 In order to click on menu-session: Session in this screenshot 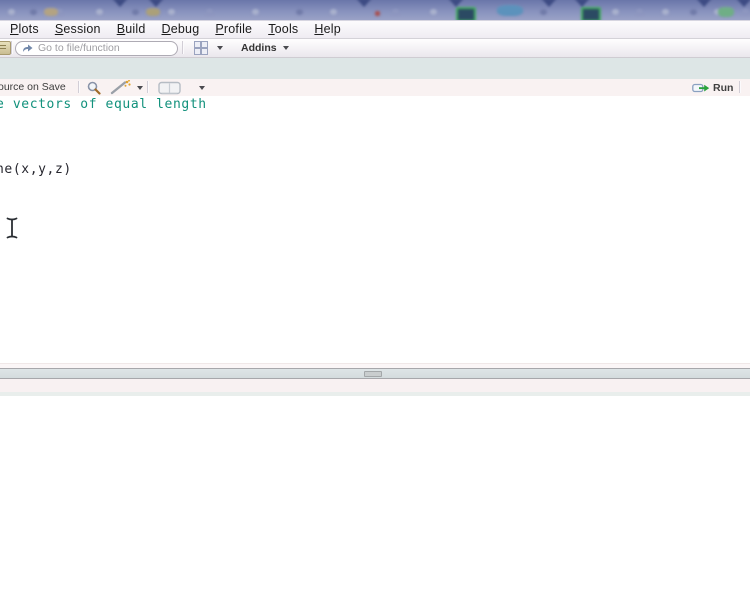, I will do `click(78, 29)`.